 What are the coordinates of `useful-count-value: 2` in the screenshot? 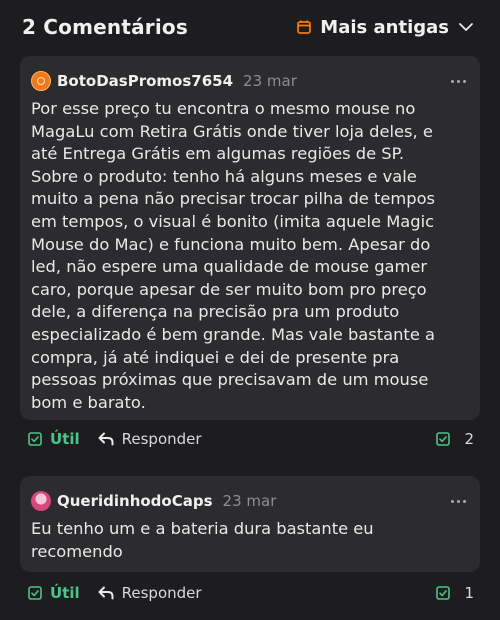 It's located at (469, 439).